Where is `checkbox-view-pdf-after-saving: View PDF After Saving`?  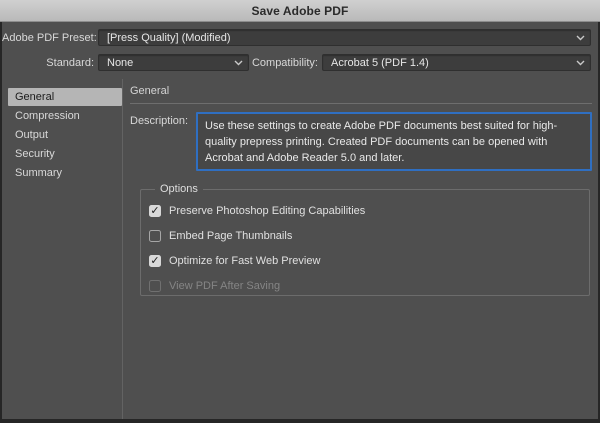
checkbox-view-pdf-after-saving: View PDF After Saving is located at coordinates (214, 286).